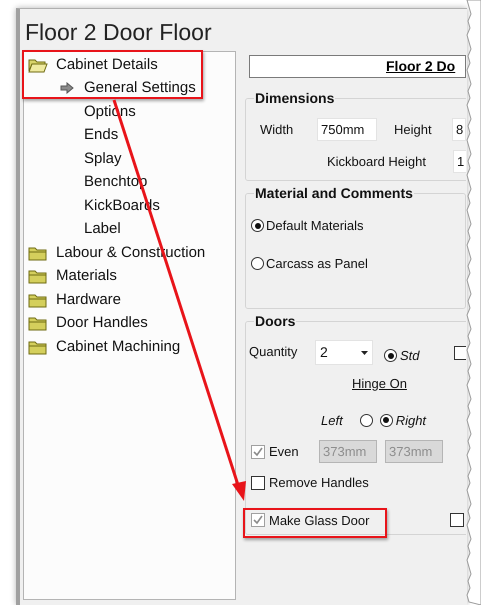  I want to click on tree-item: Splay, so click(103, 159).